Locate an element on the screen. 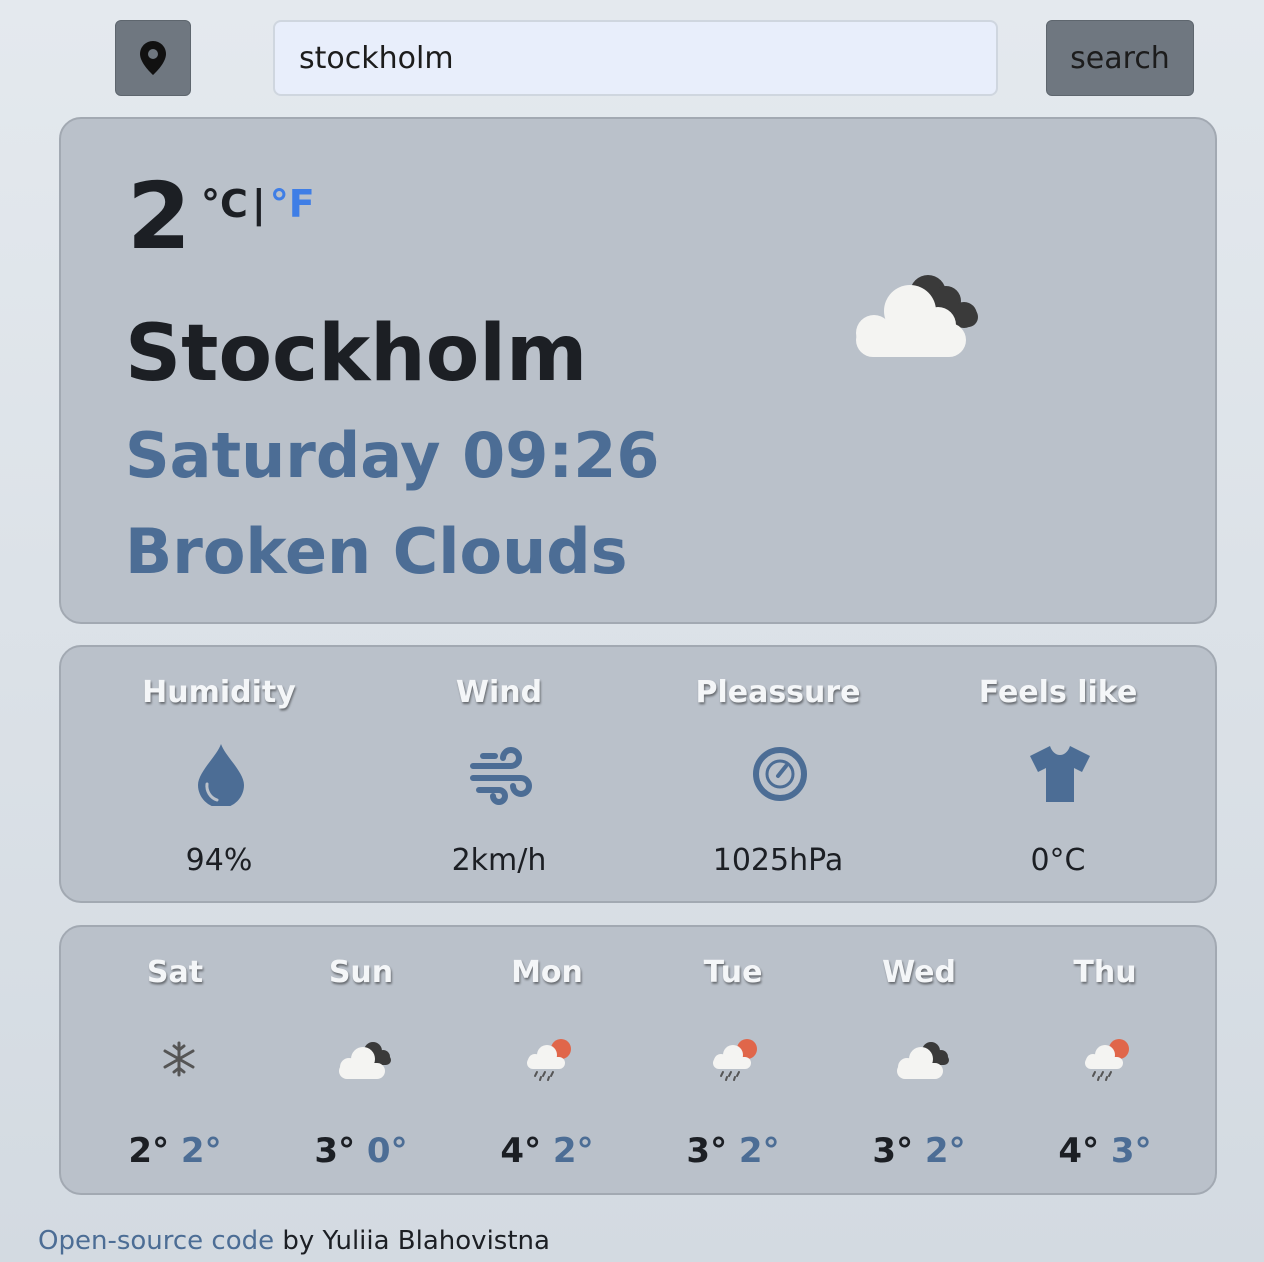  forecast-day-thu: Thu 4° 3° is located at coordinates (1105, 1062).